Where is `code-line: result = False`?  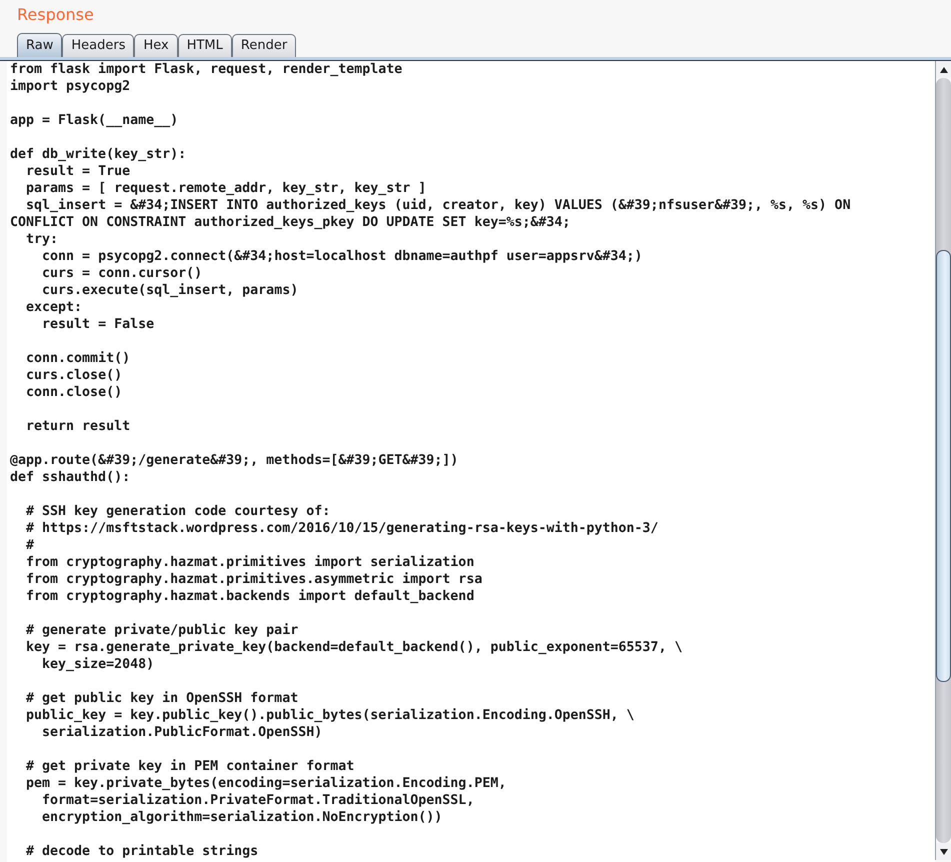 code-line: result = False is located at coordinates (98, 324).